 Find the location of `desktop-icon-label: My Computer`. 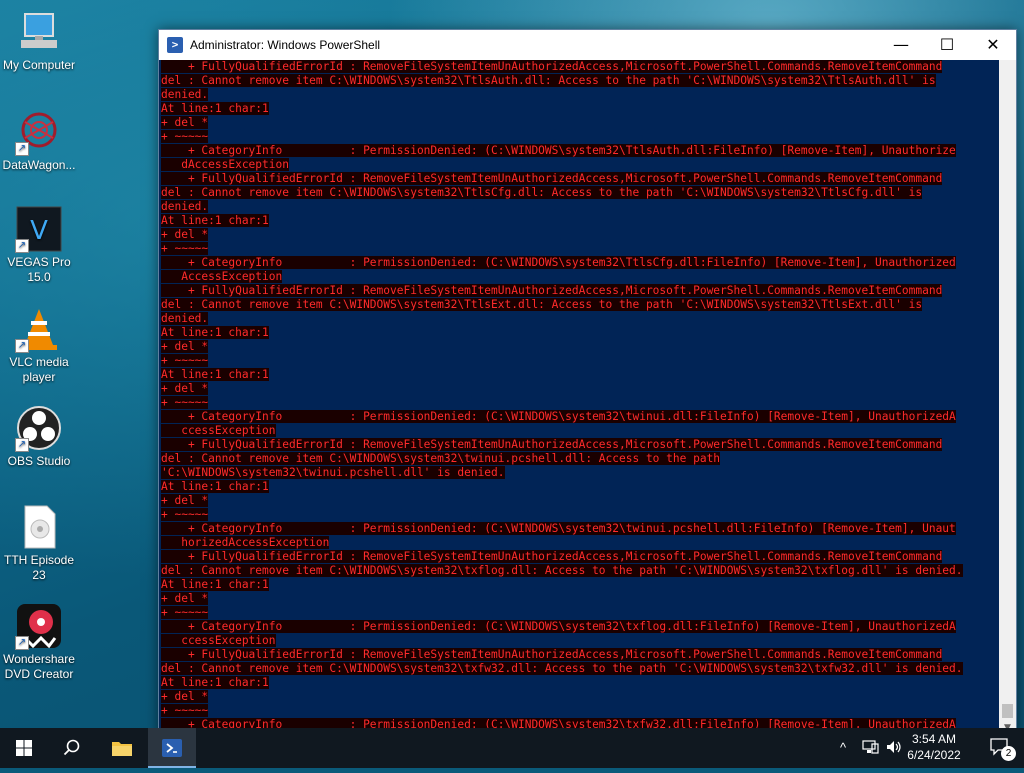

desktop-icon-label: My Computer is located at coordinates (39, 65).